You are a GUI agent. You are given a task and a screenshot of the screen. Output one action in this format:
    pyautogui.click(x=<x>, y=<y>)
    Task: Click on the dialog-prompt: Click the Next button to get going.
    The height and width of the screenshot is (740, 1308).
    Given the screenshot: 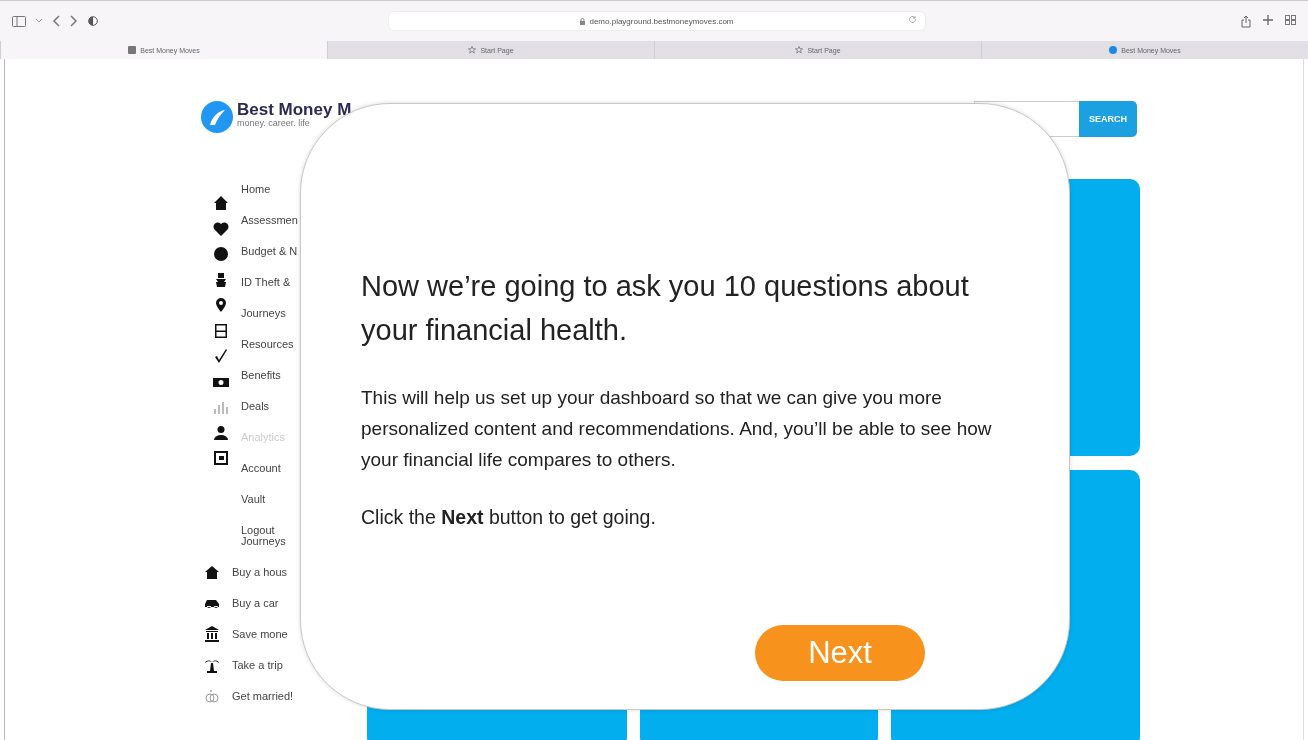 What is the action you would take?
    pyautogui.click(x=509, y=517)
    